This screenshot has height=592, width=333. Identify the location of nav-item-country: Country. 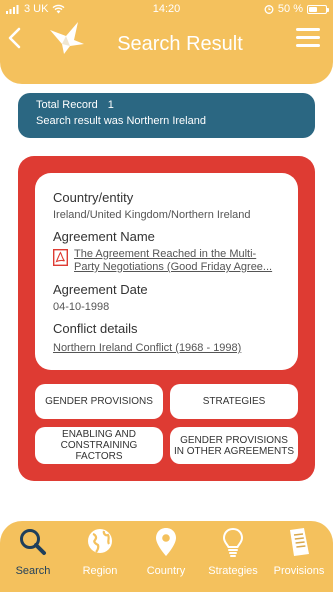
(166, 556).